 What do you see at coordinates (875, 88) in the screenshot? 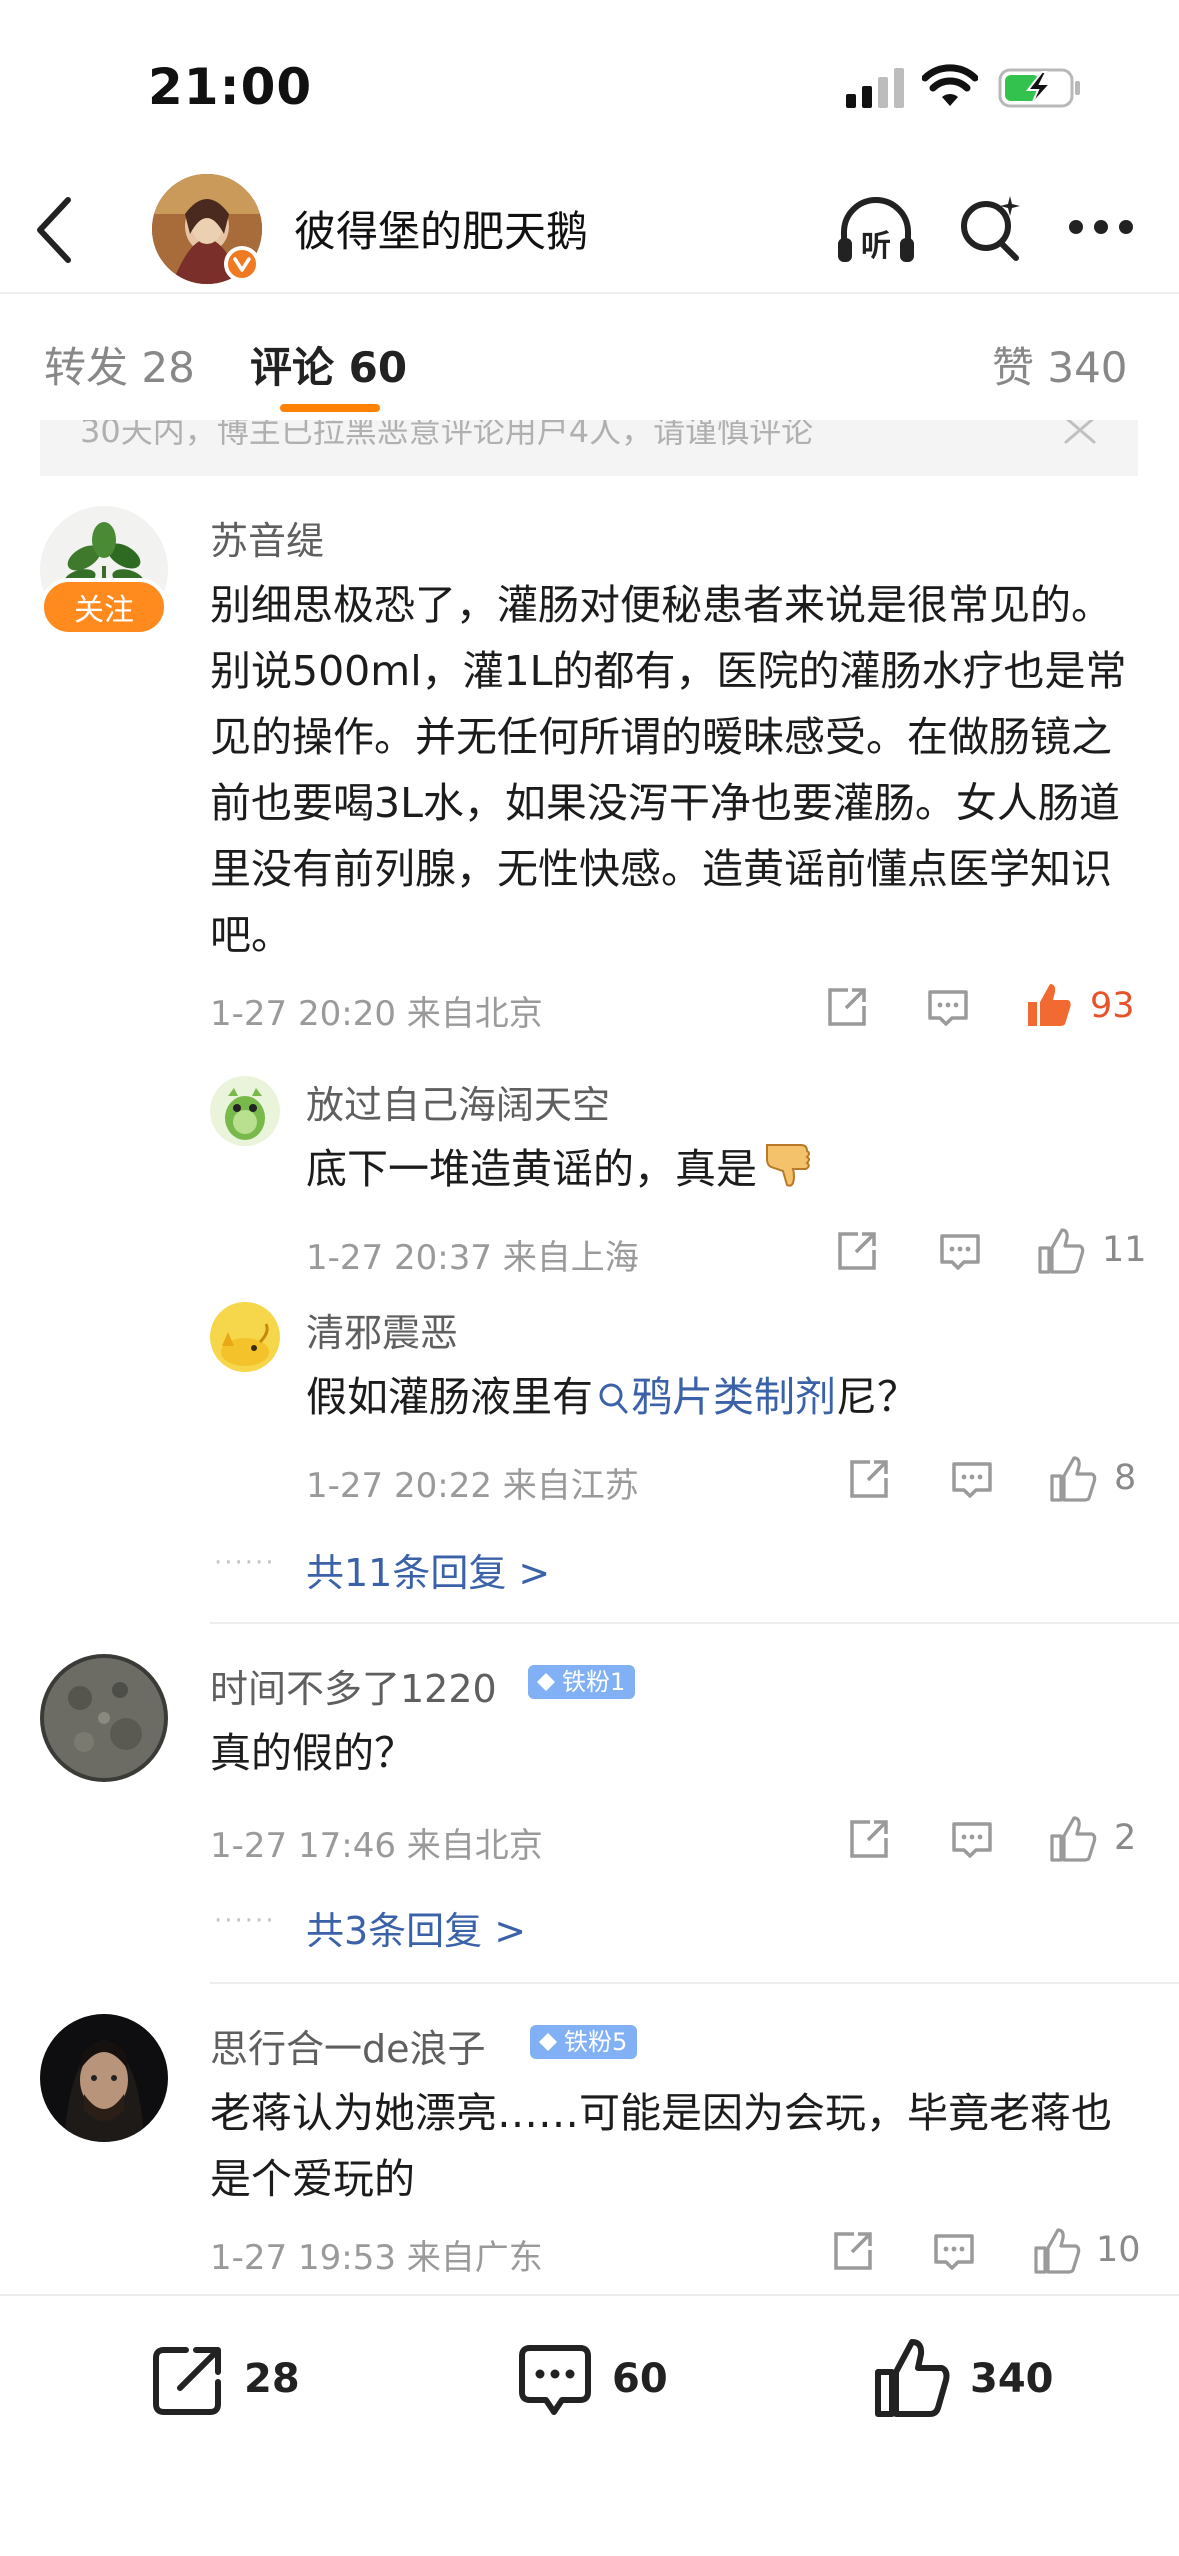
I see `cellular-signal-icon` at bounding box center [875, 88].